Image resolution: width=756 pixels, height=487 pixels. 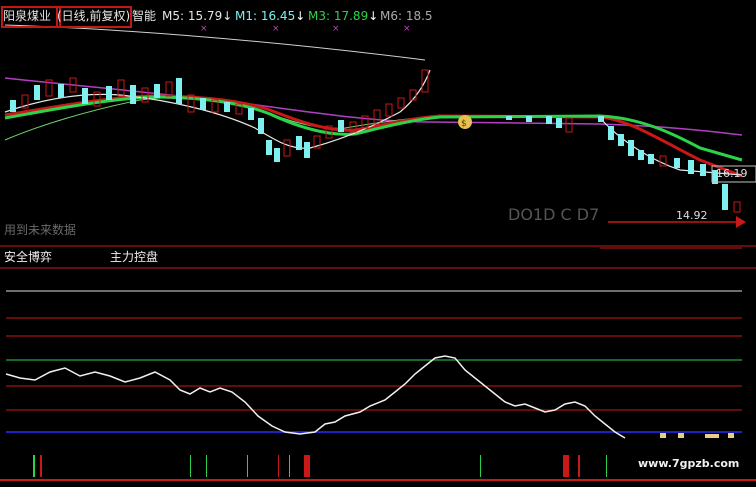 What do you see at coordinates (689, 463) in the screenshot?
I see `site-watermark: www.7gpzb.com` at bounding box center [689, 463].